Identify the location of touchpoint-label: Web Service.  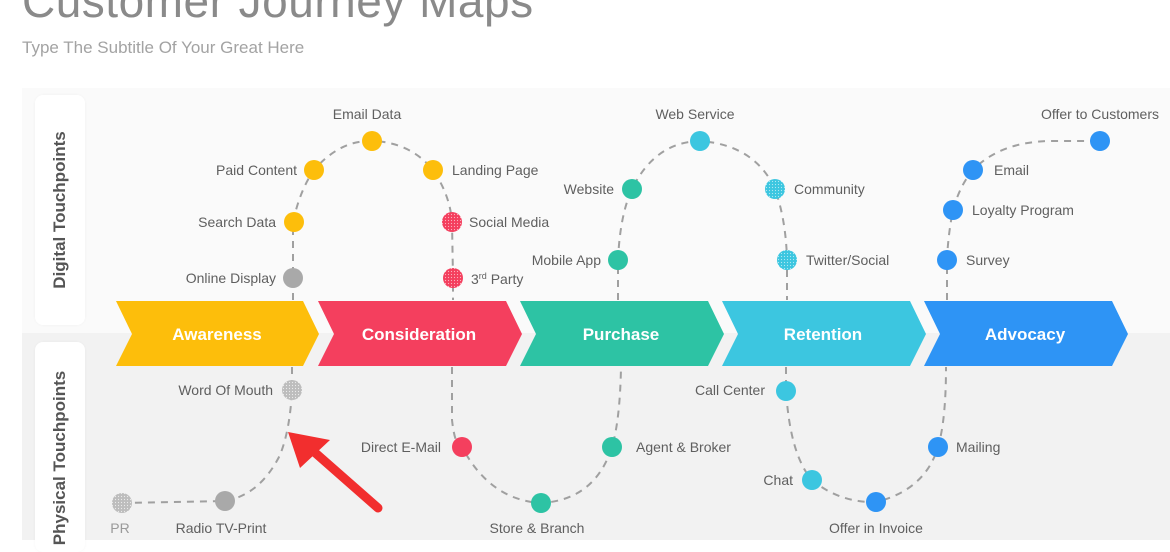
(694, 114).